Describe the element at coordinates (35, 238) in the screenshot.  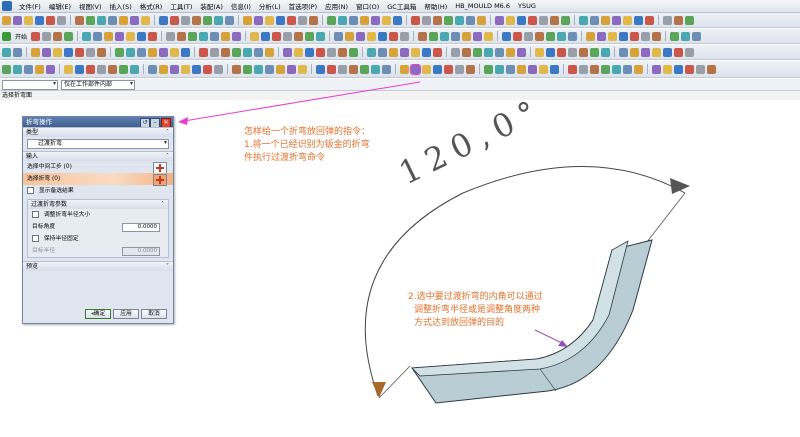
I see `keep-radius-checkbox` at that location.